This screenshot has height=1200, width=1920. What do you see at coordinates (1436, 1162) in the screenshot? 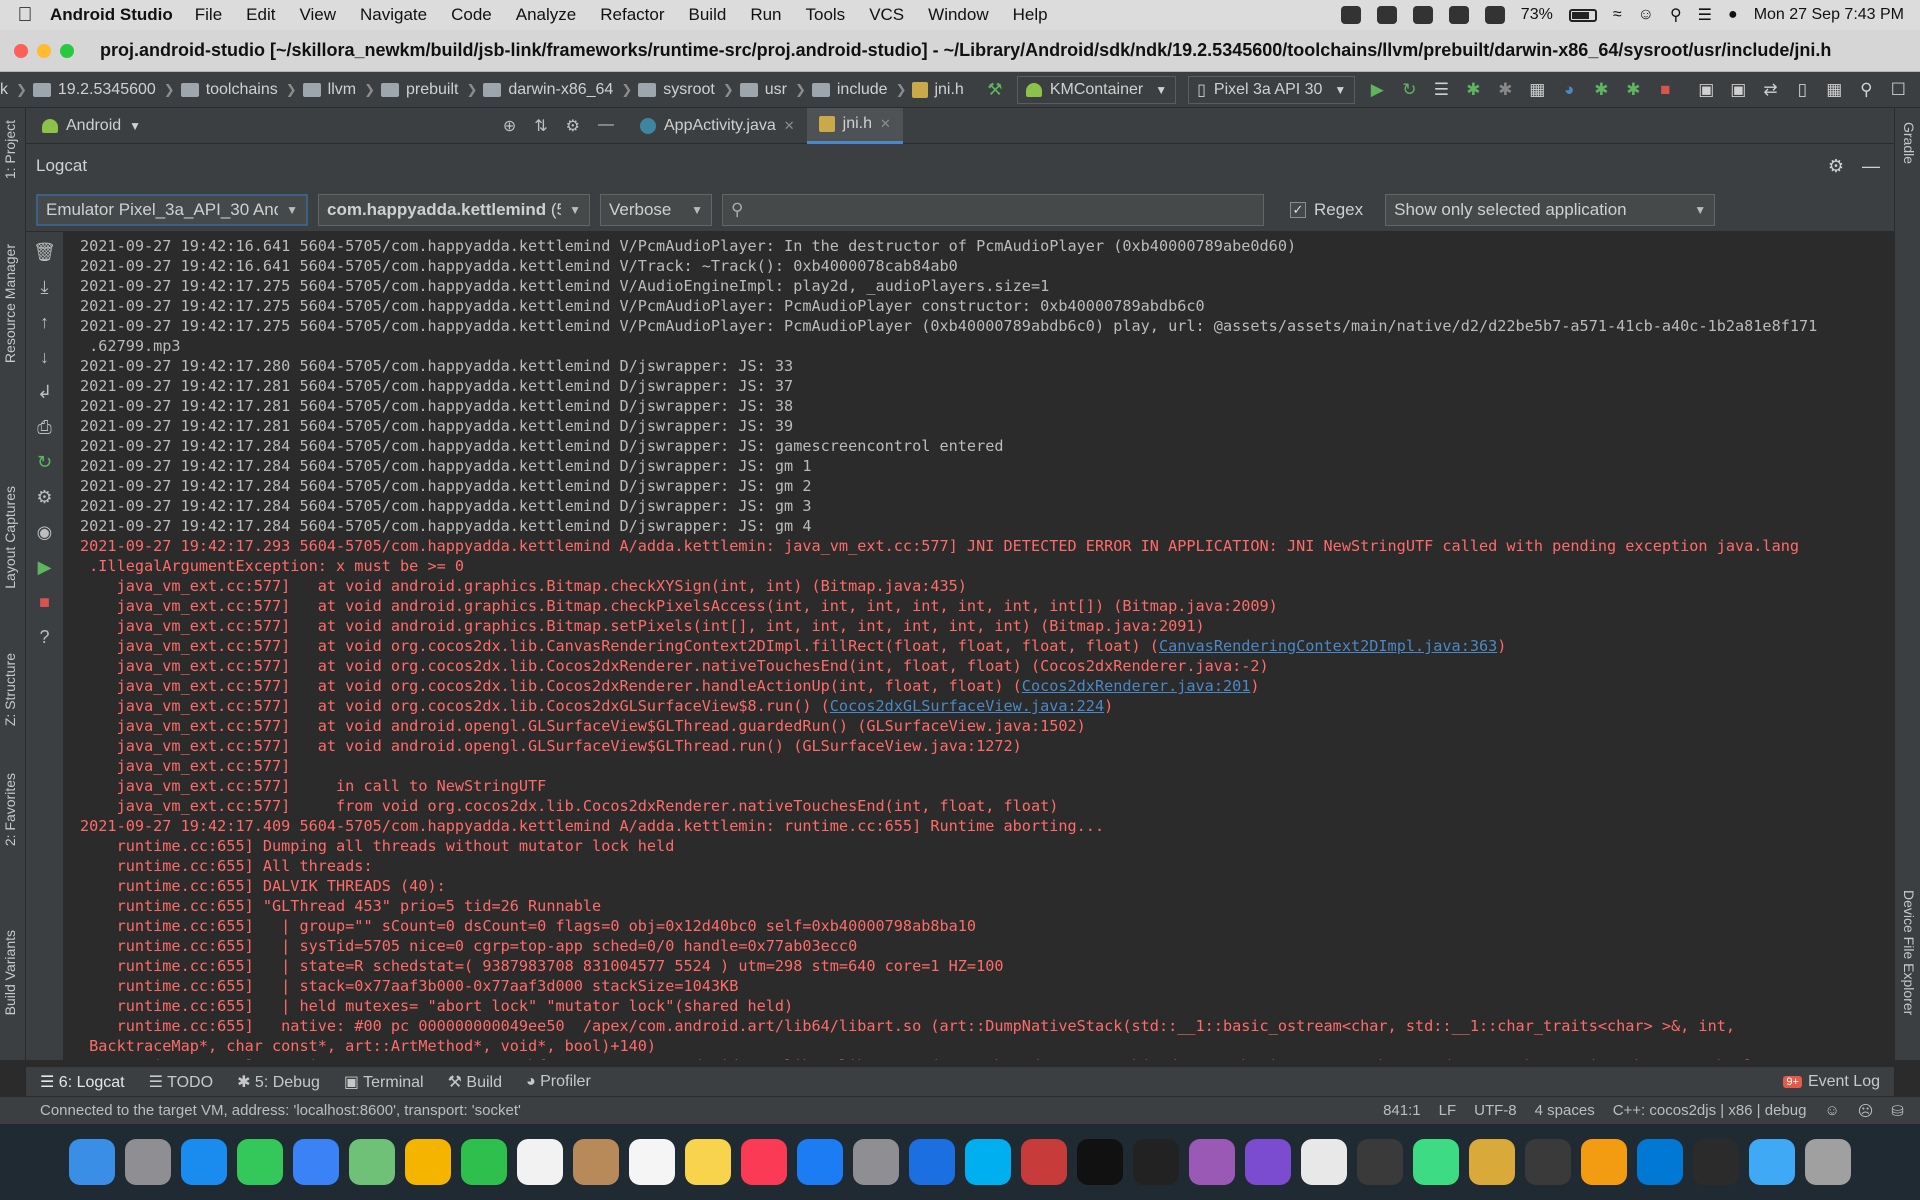
I see `android-studio-icon` at bounding box center [1436, 1162].